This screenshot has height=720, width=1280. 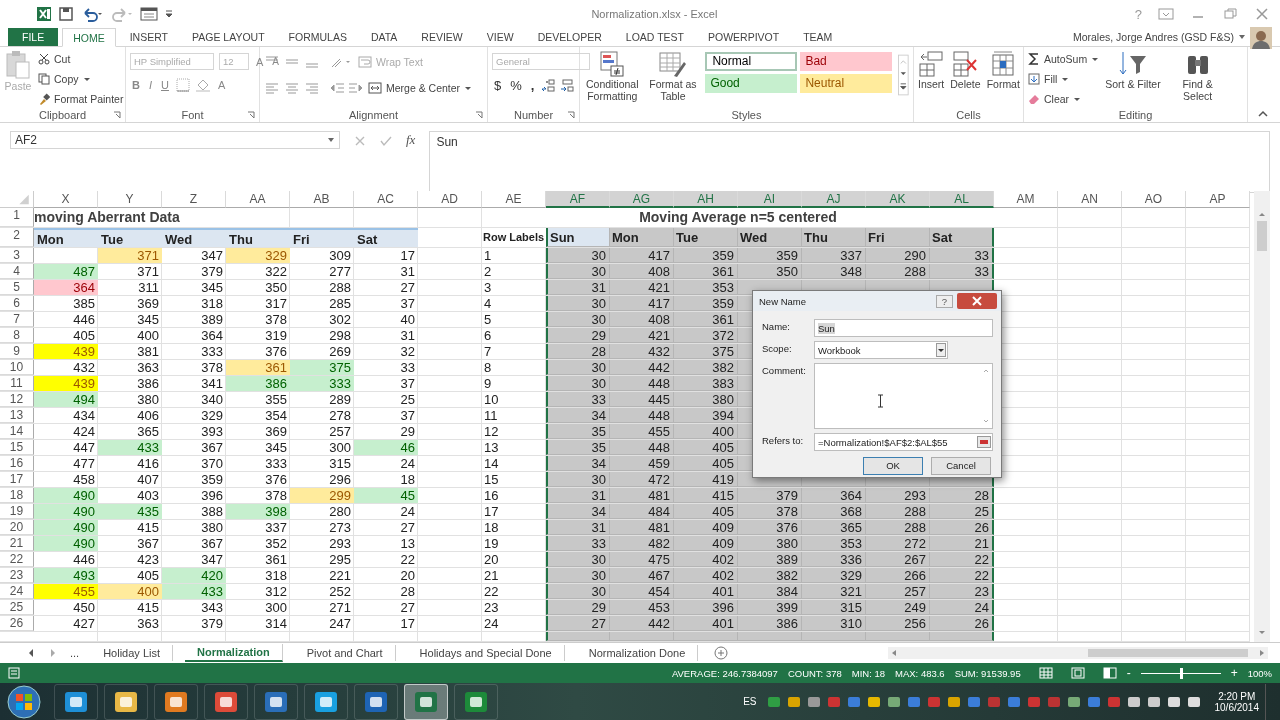 I want to click on comment-field, so click(x=903, y=396).